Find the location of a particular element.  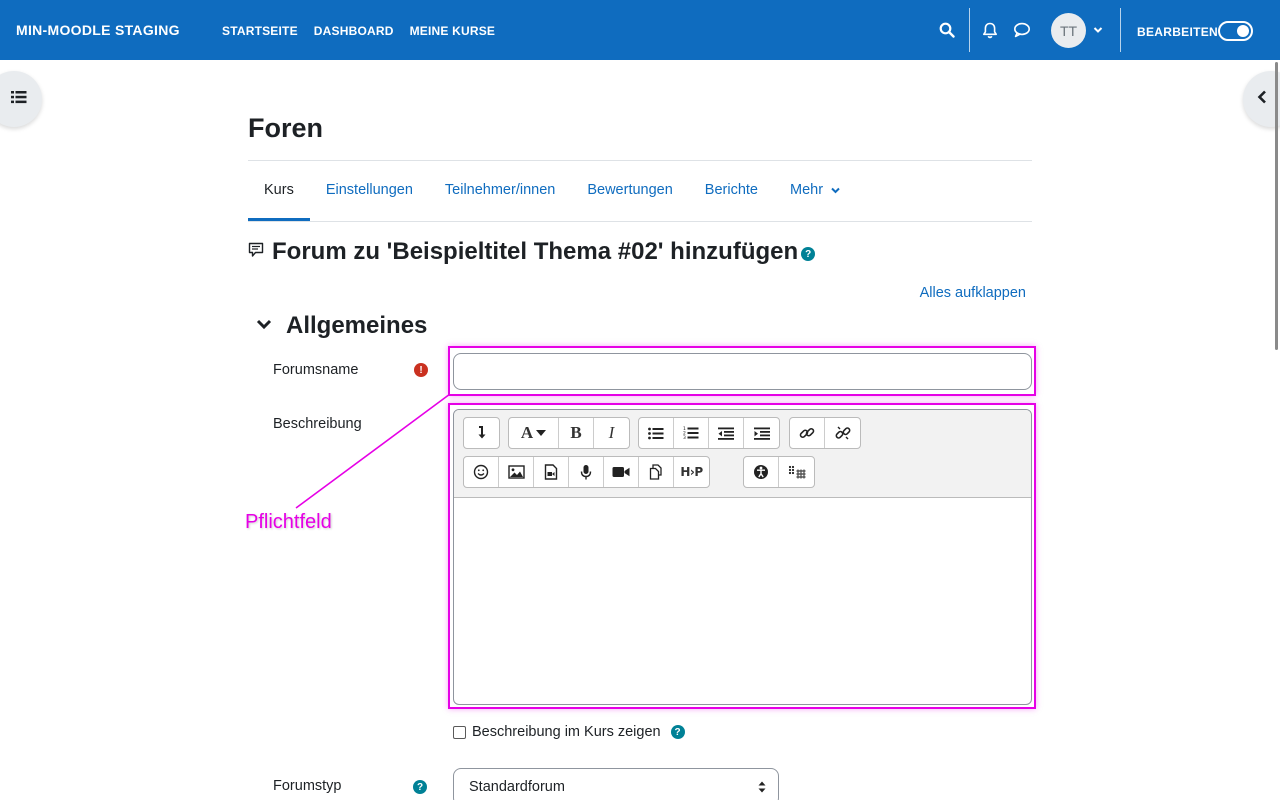

tab-einstellungen: Einstellungen is located at coordinates (369, 191).